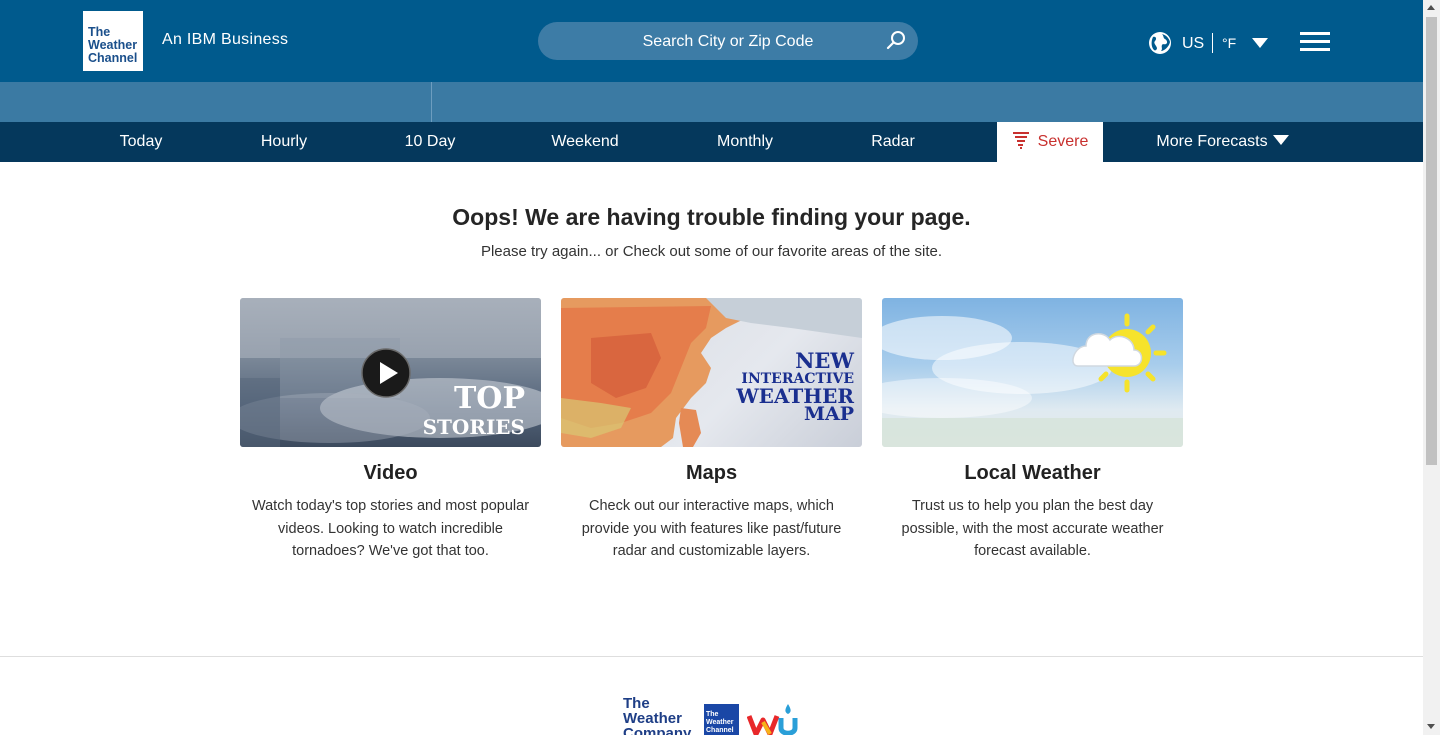  Describe the element at coordinates (1431, 241) in the screenshot. I see `scrollbar-thumb` at that location.